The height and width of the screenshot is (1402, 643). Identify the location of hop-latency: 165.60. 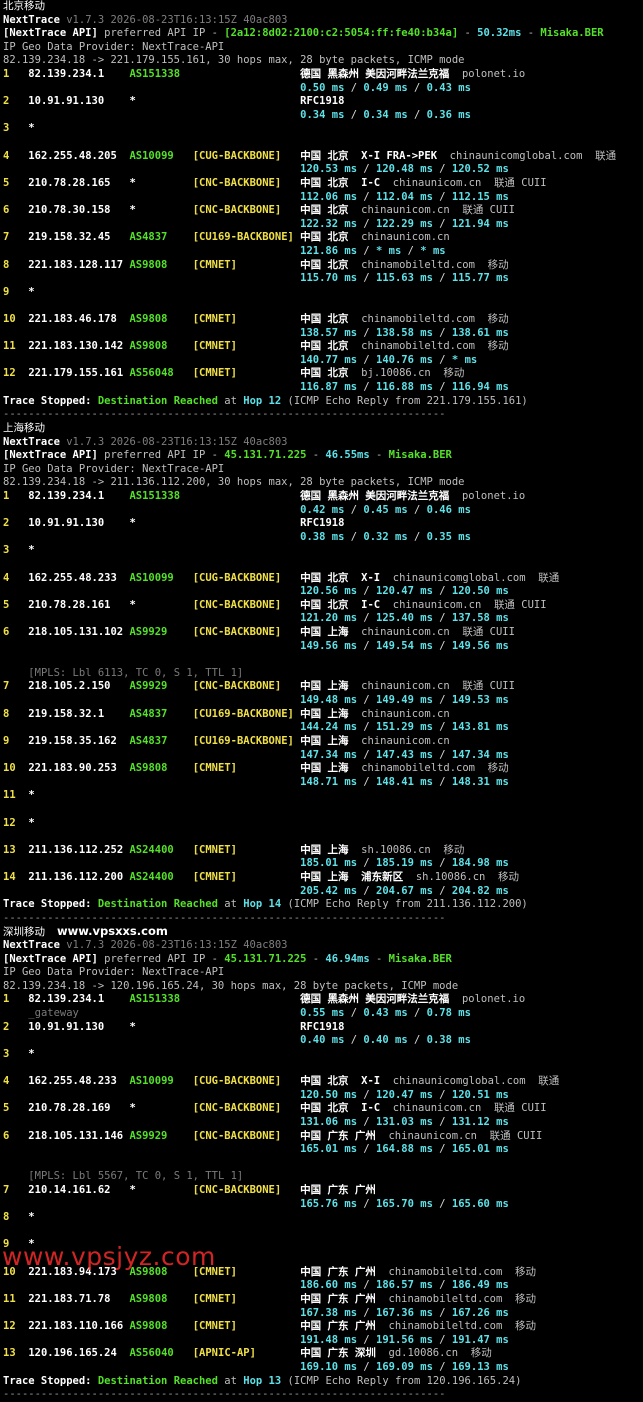
(470, 1203).